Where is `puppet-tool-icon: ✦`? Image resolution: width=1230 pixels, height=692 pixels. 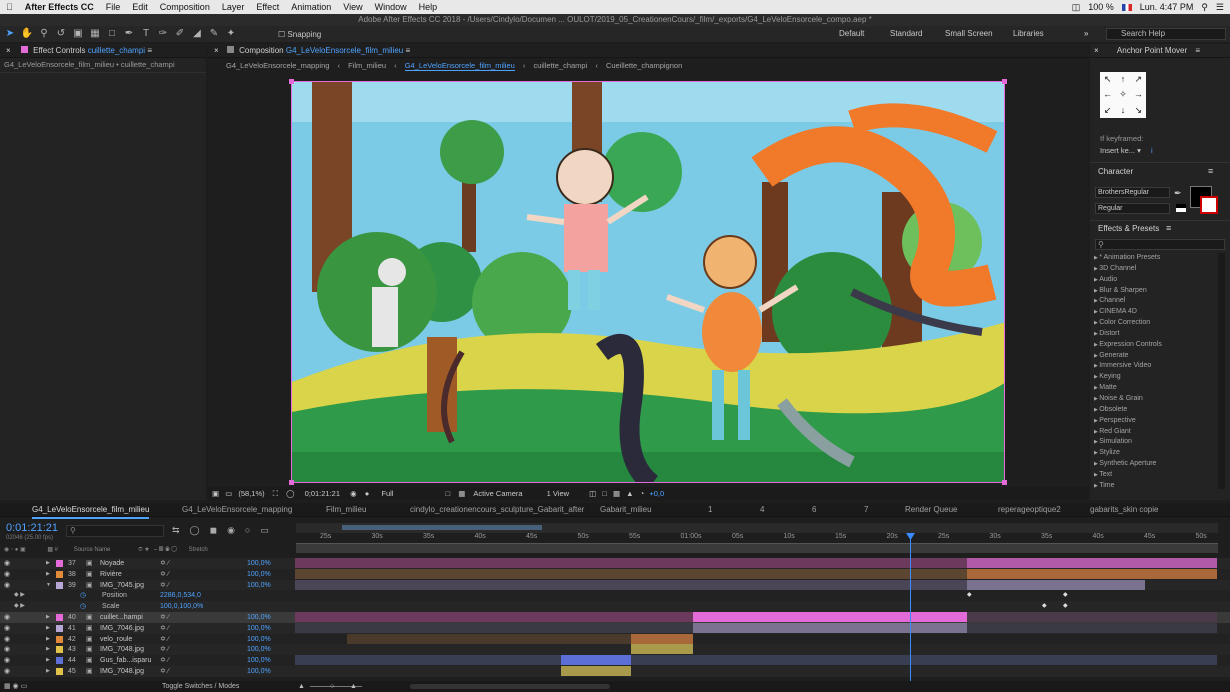
puppet-tool-icon: ✦ is located at coordinates (231, 34).